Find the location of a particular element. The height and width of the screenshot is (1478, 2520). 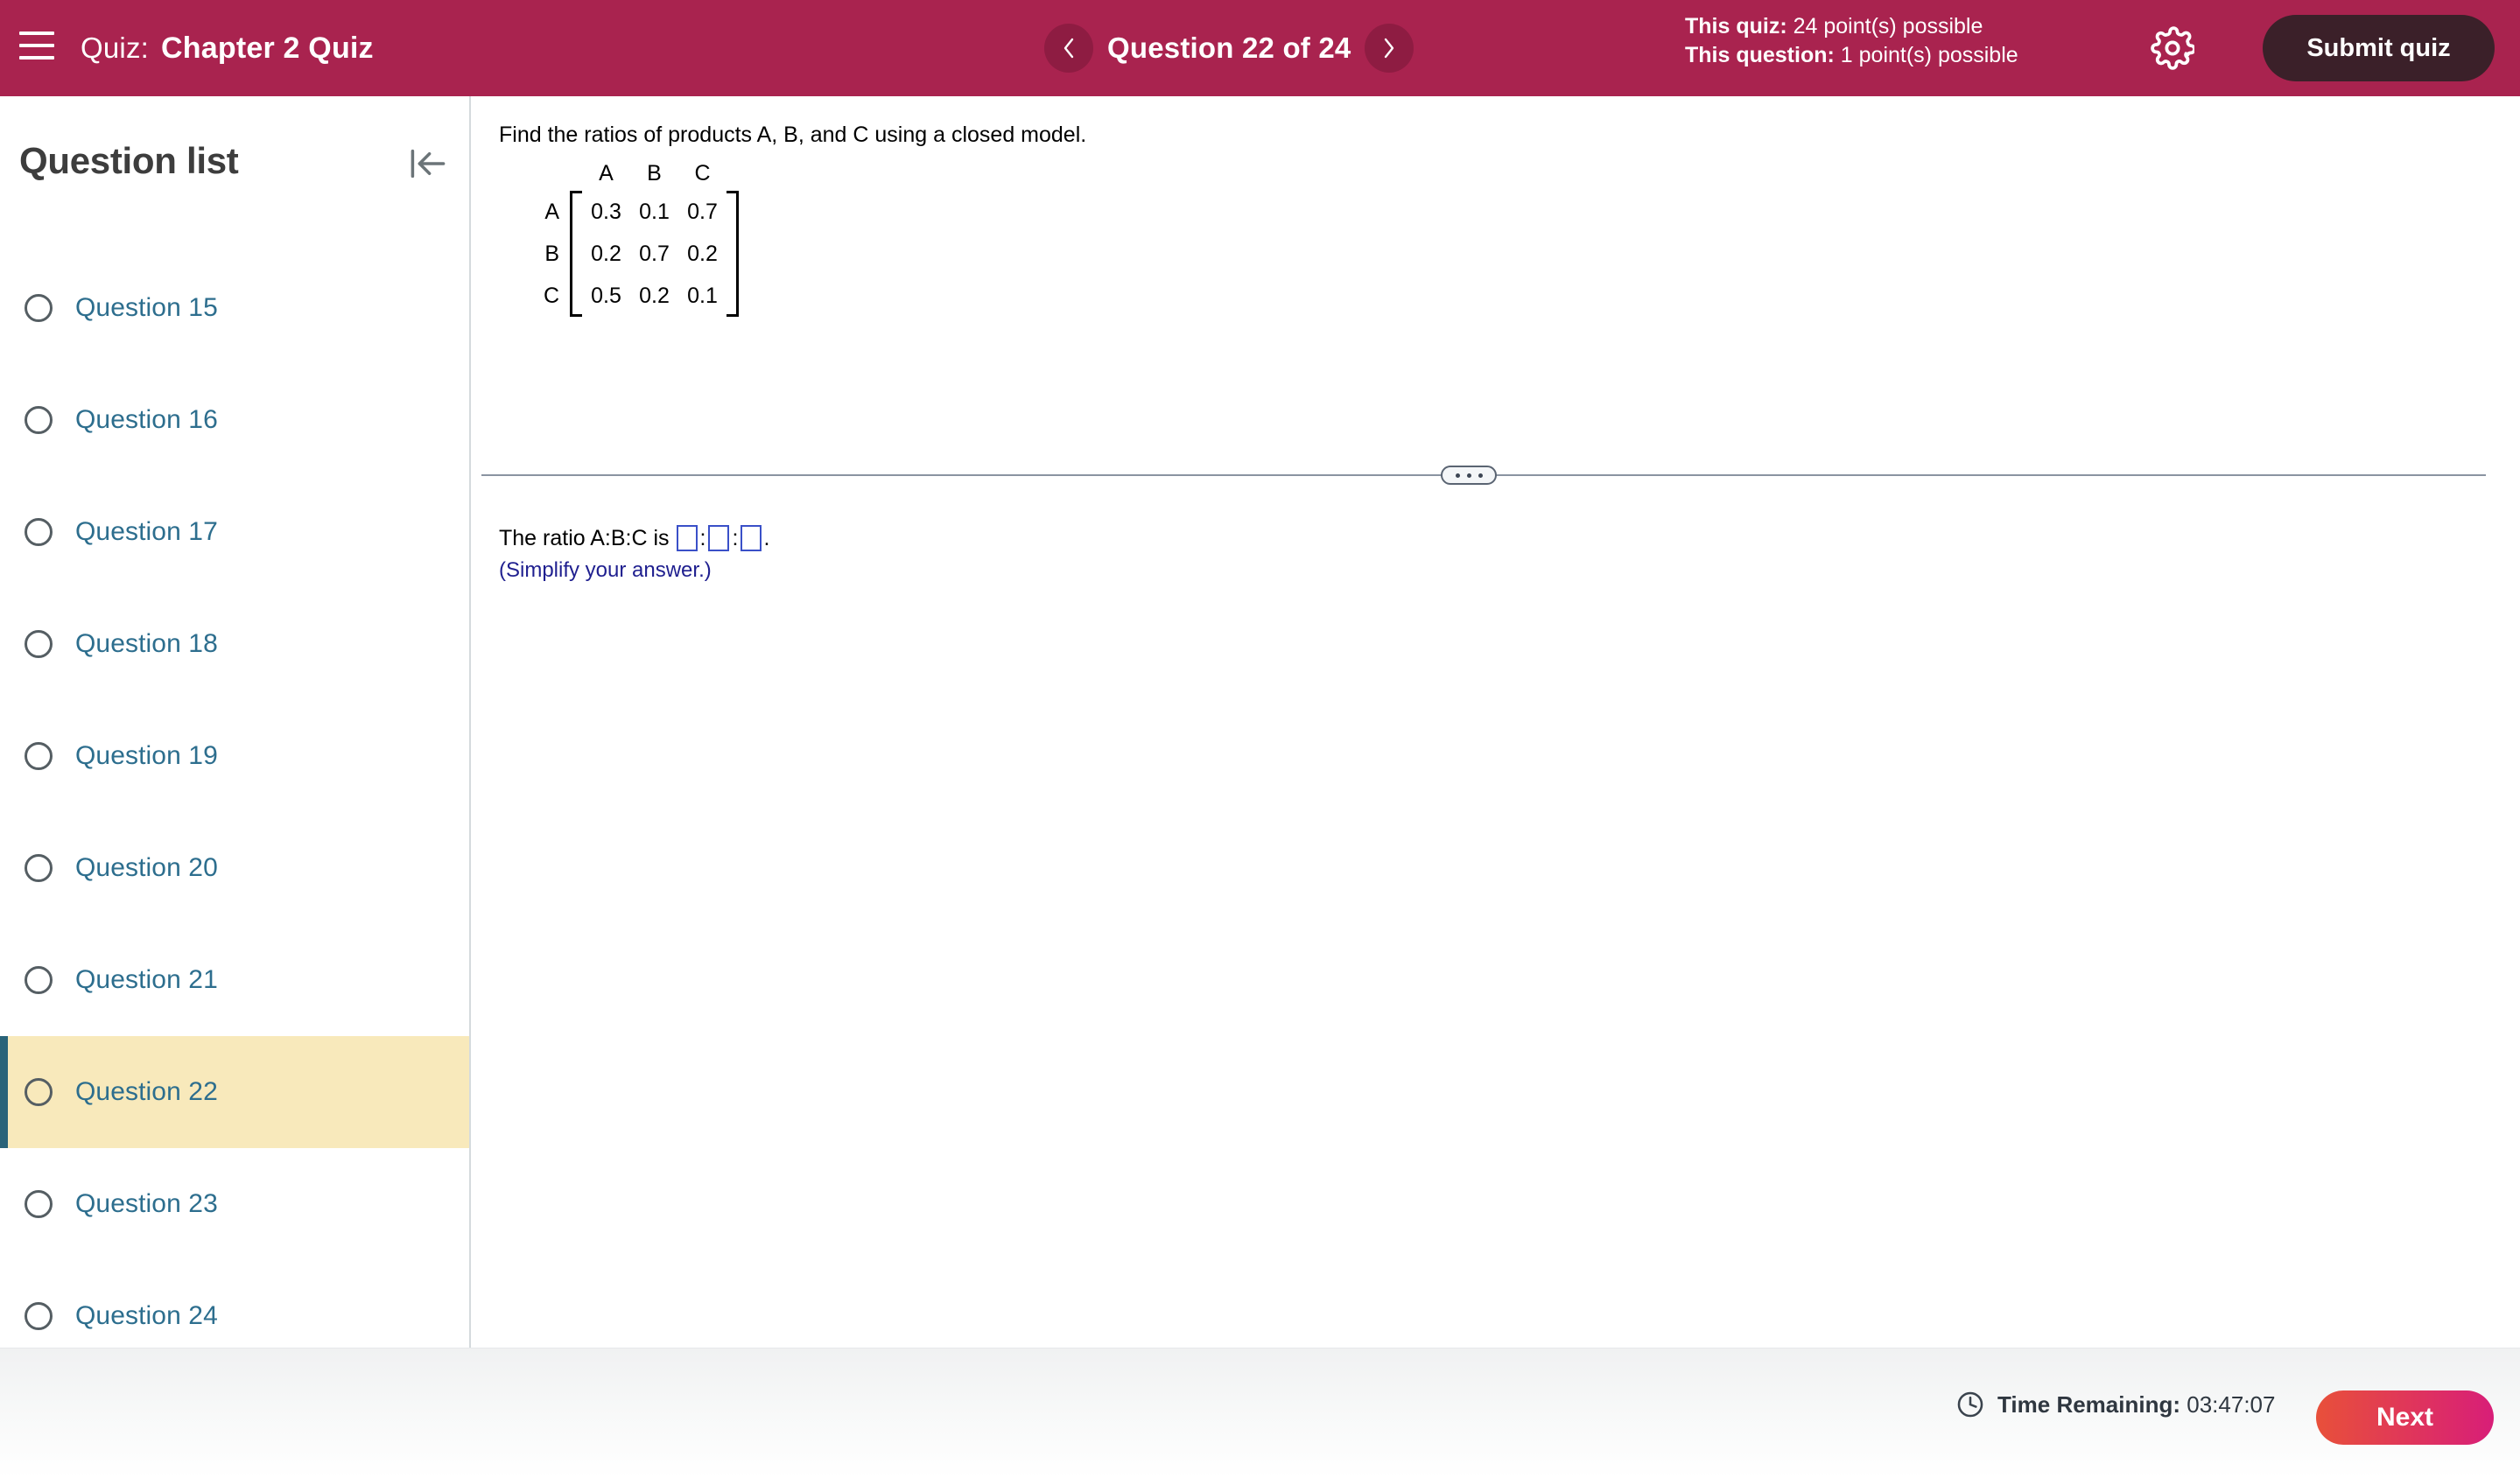

answer-hint: (Simplify your answer.) is located at coordinates (605, 570).